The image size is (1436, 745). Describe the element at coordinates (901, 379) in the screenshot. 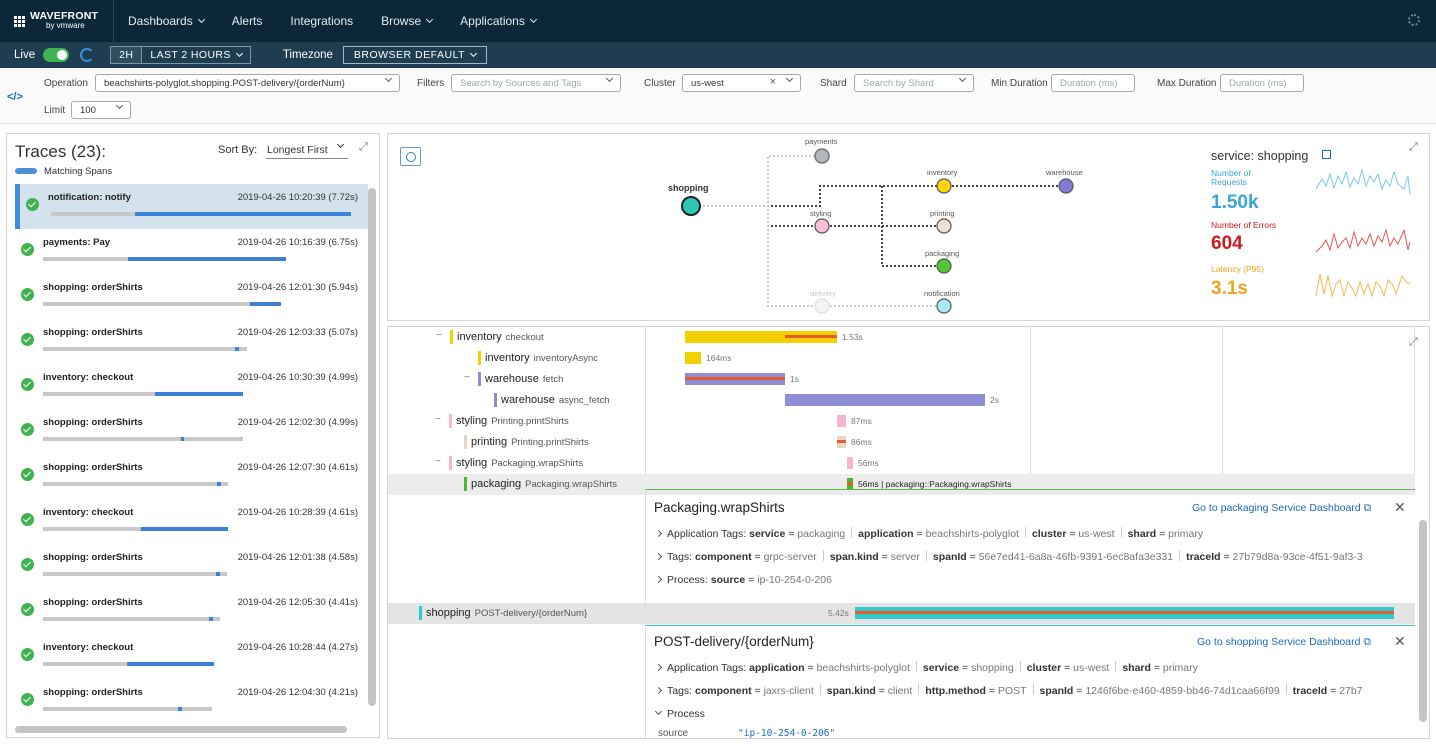

I see `span-row-warehouse: − warehouse fetch 1s` at that location.